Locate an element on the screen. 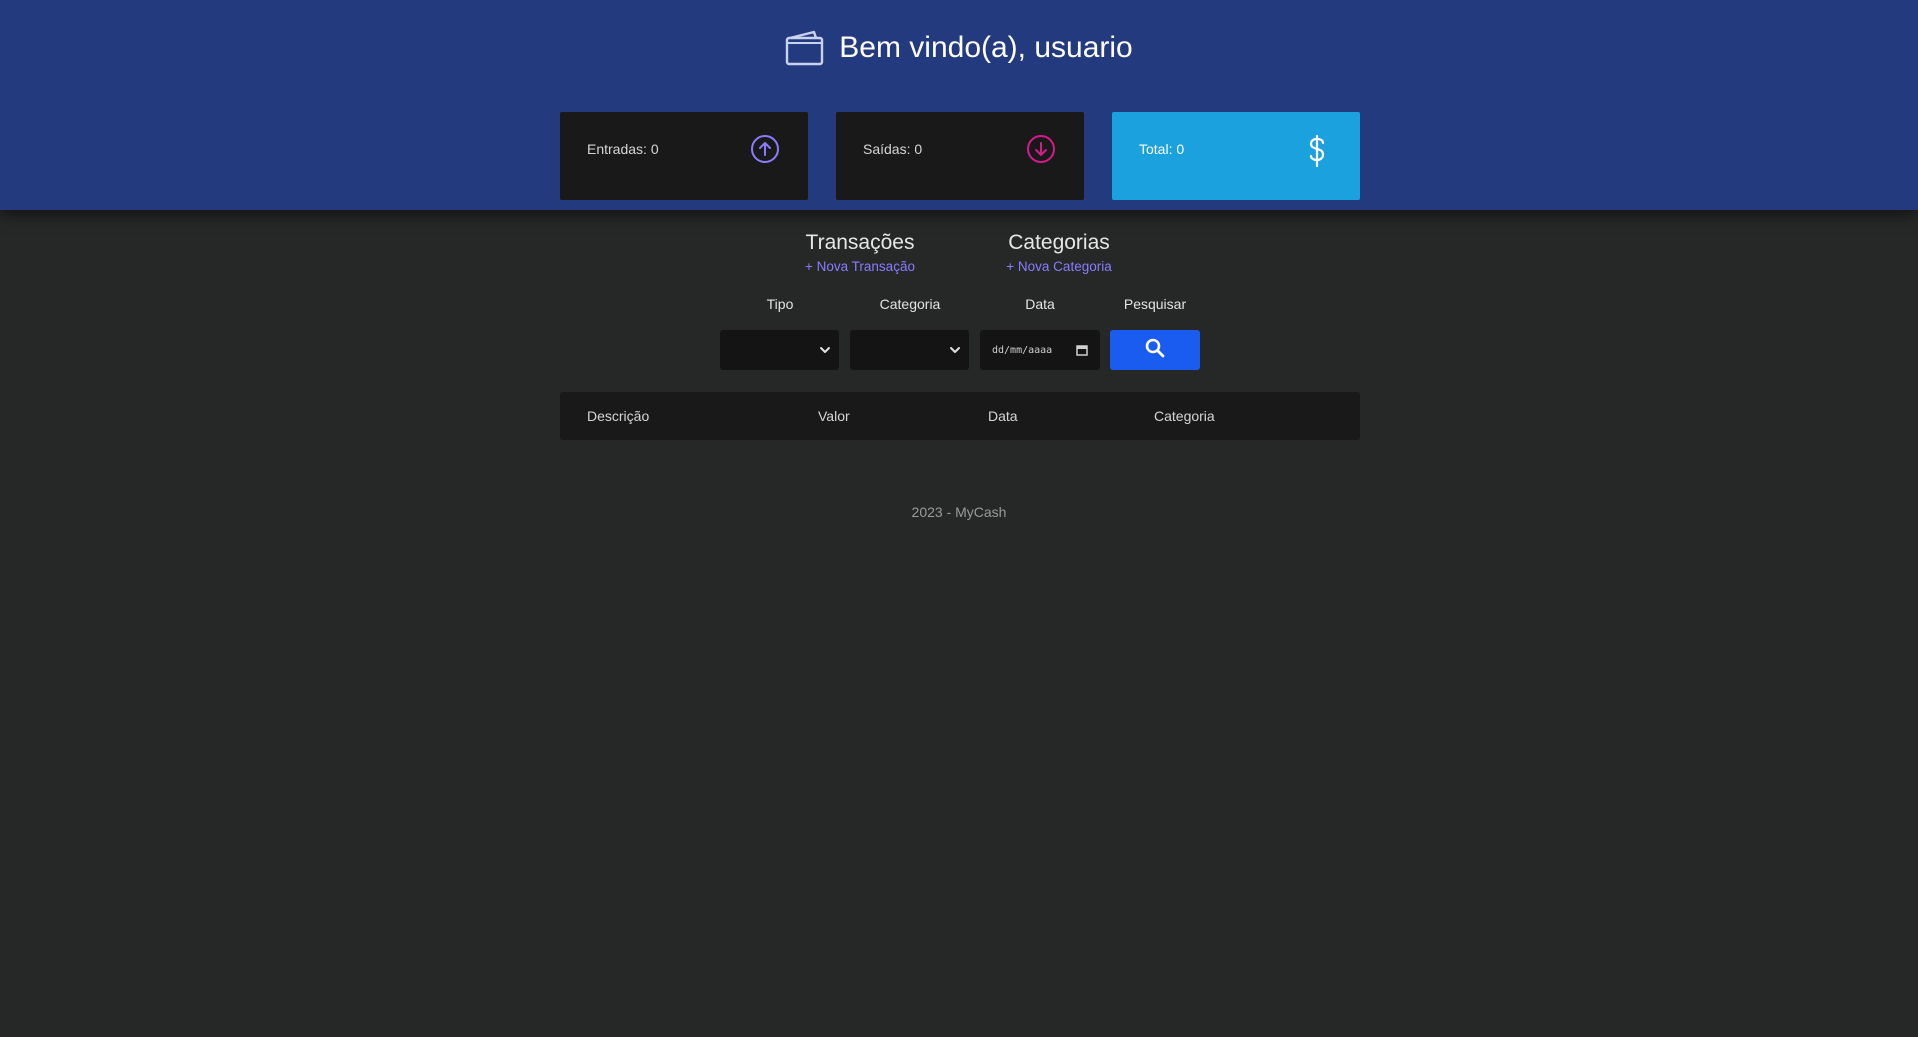  transactions-table-header: Descrição Valor Data Categoria is located at coordinates (960, 416).